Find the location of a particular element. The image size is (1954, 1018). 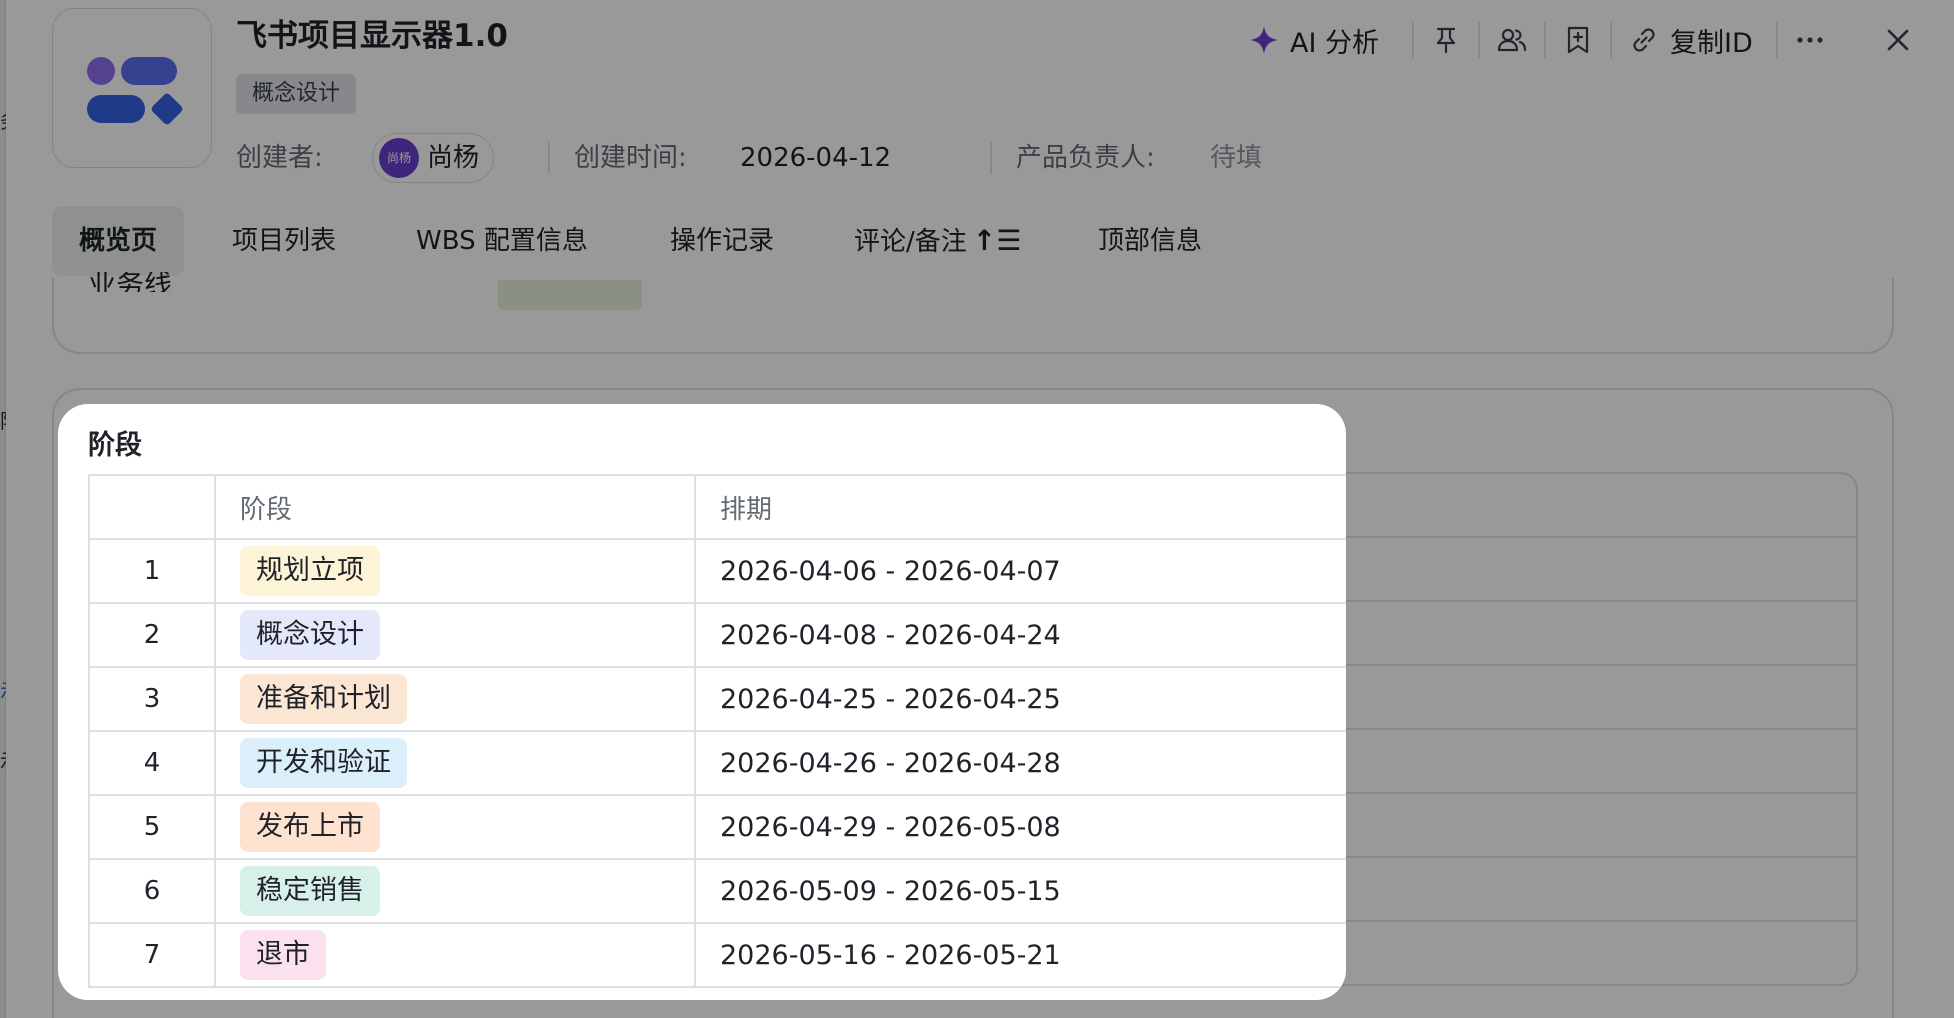

stage-pill: 规划立项 is located at coordinates (310, 571).